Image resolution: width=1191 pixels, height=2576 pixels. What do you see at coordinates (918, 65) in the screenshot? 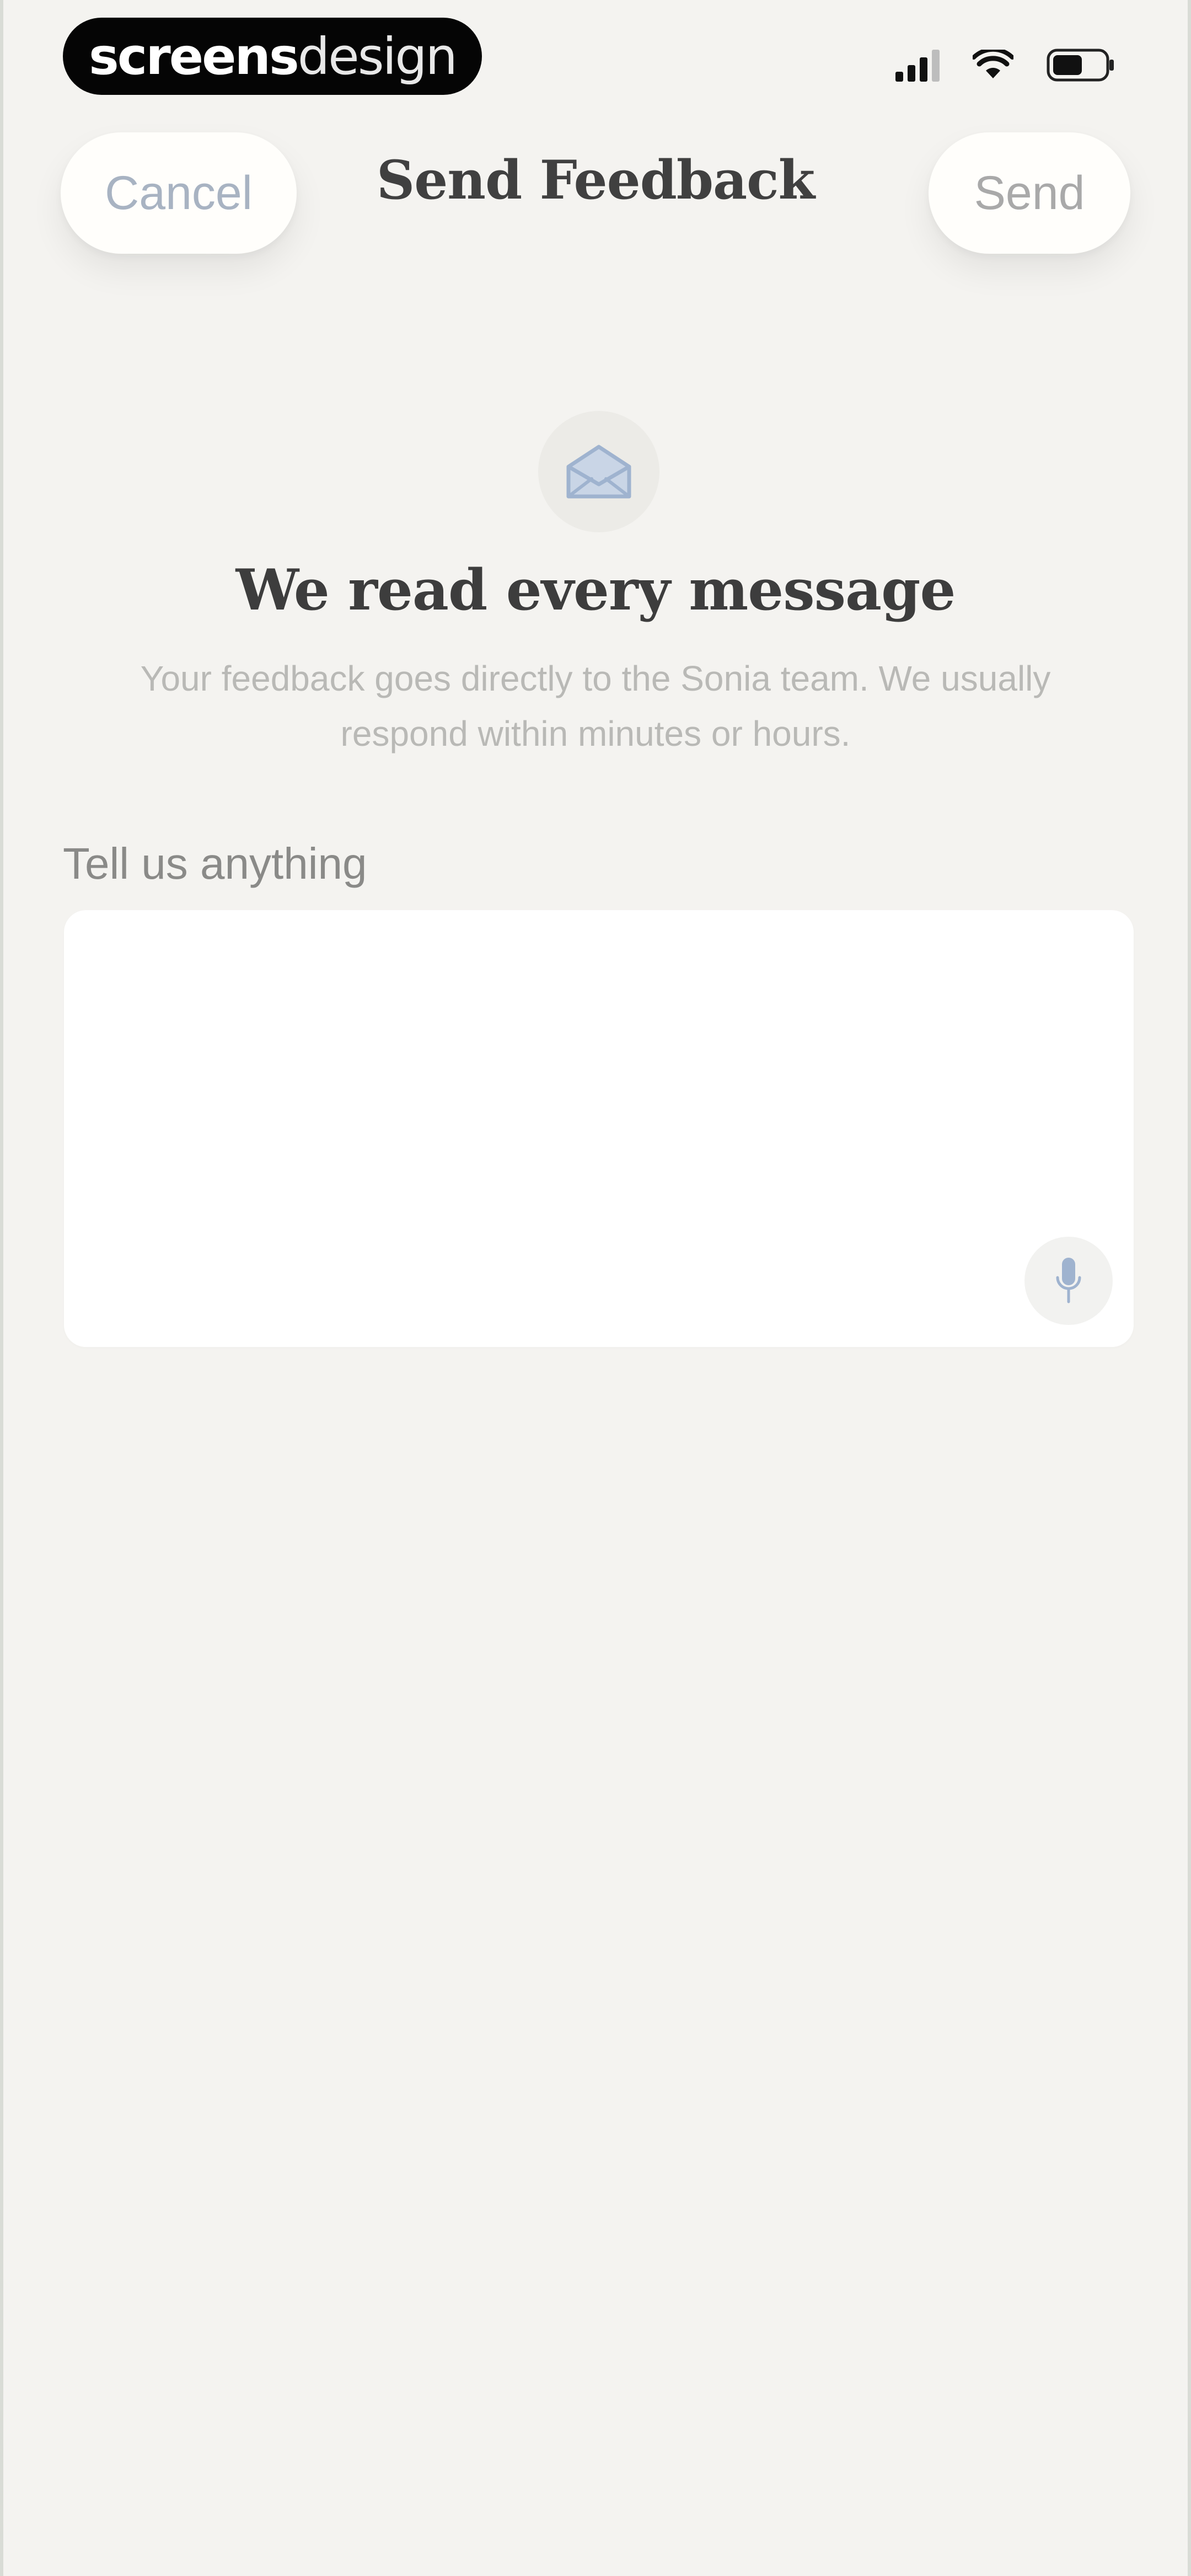
I see `signal-icon` at bounding box center [918, 65].